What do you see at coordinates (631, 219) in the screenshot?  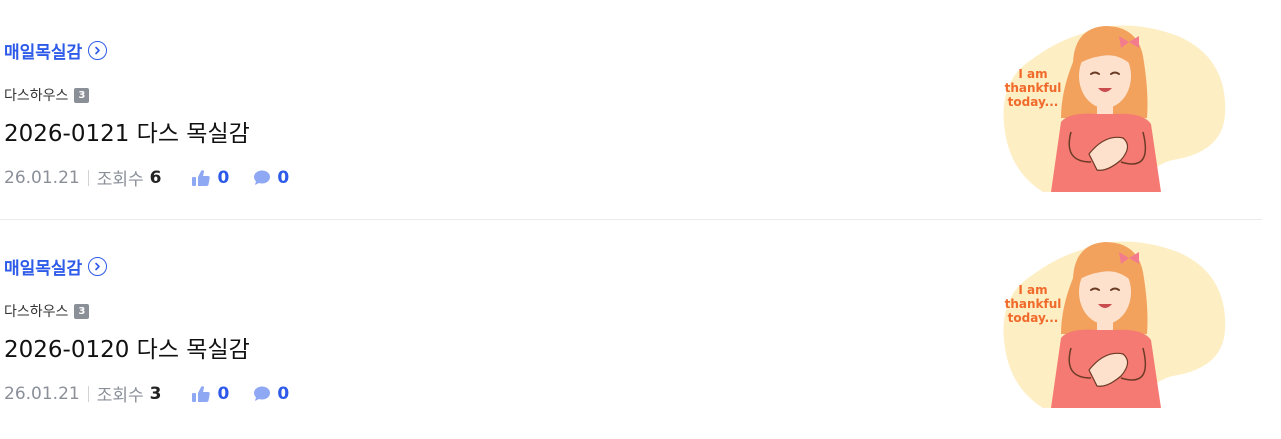 I see `post-divider` at bounding box center [631, 219].